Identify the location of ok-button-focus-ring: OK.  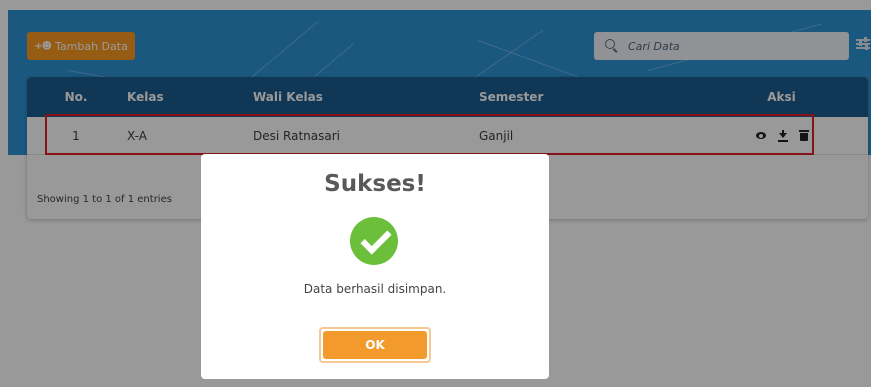
(375, 345).